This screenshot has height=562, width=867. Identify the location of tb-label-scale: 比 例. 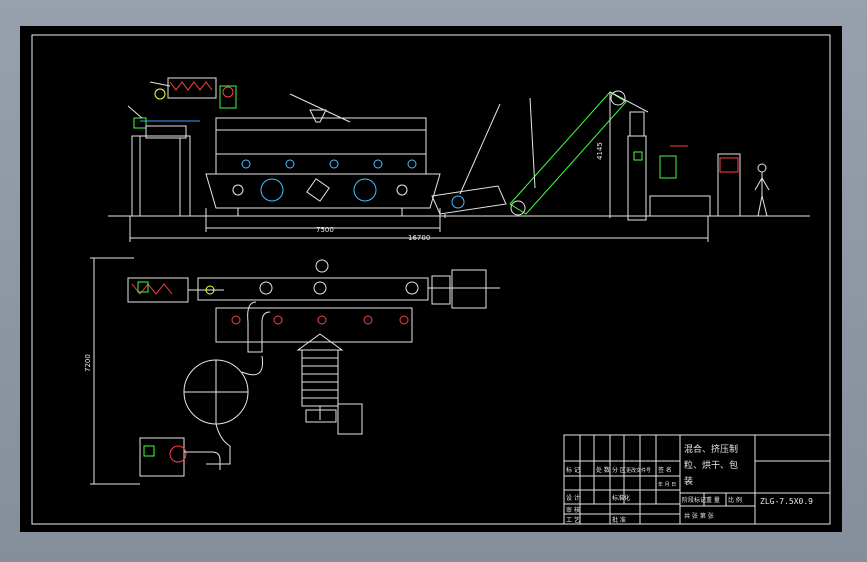
(735, 500).